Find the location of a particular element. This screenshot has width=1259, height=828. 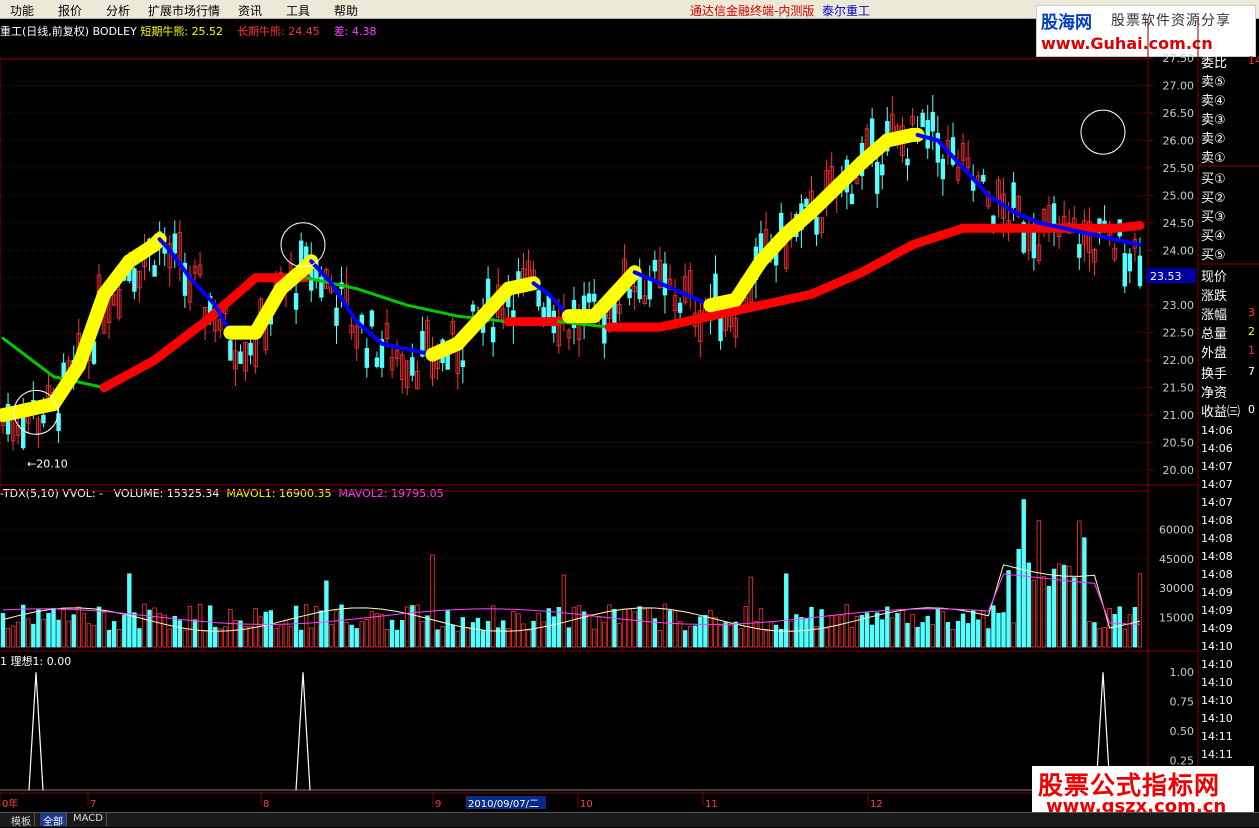

x-axis-label: 7 is located at coordinates (93, 804).